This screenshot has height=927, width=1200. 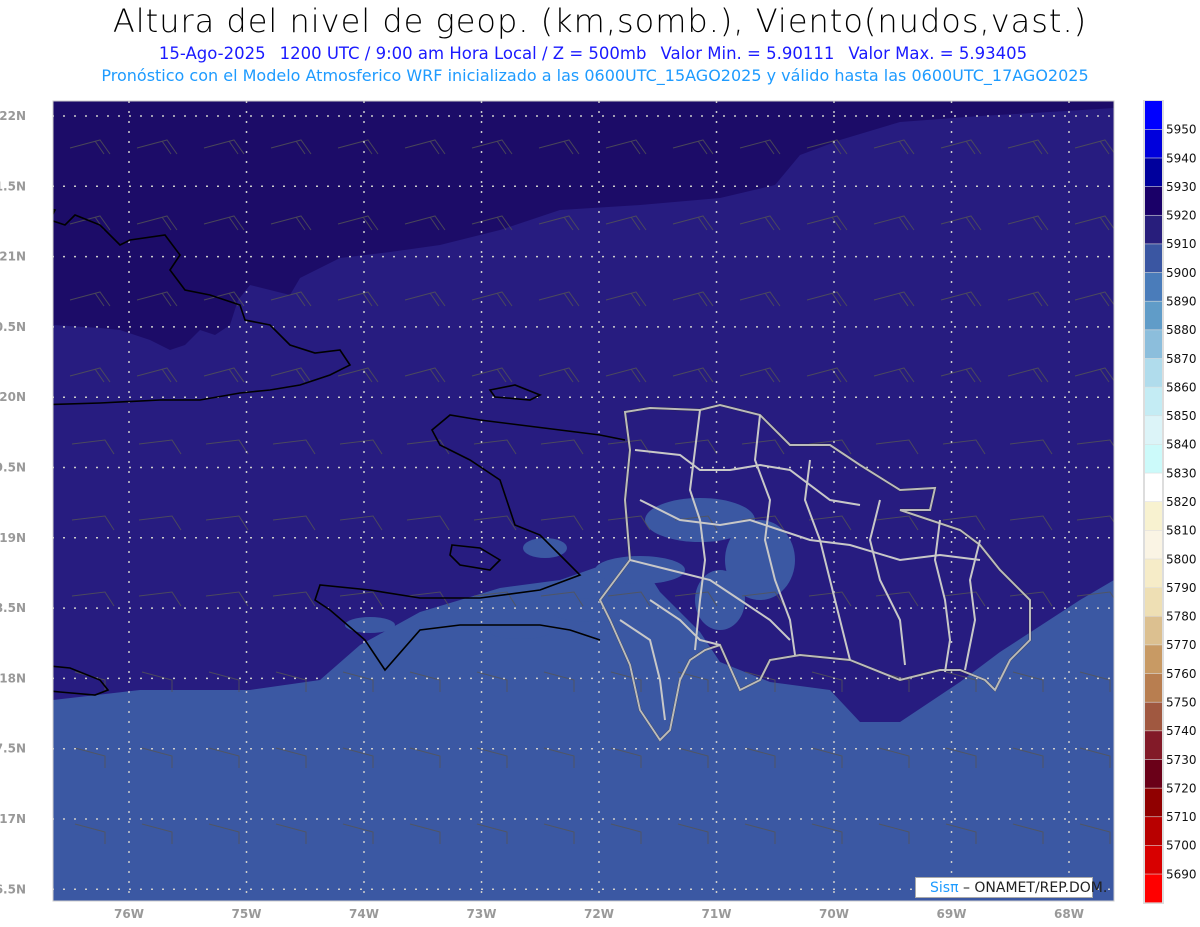 What do you see at coordinates (247, 914) in the screenshot?
I see `lon-label: 75W` at bounding box center [247, 914].